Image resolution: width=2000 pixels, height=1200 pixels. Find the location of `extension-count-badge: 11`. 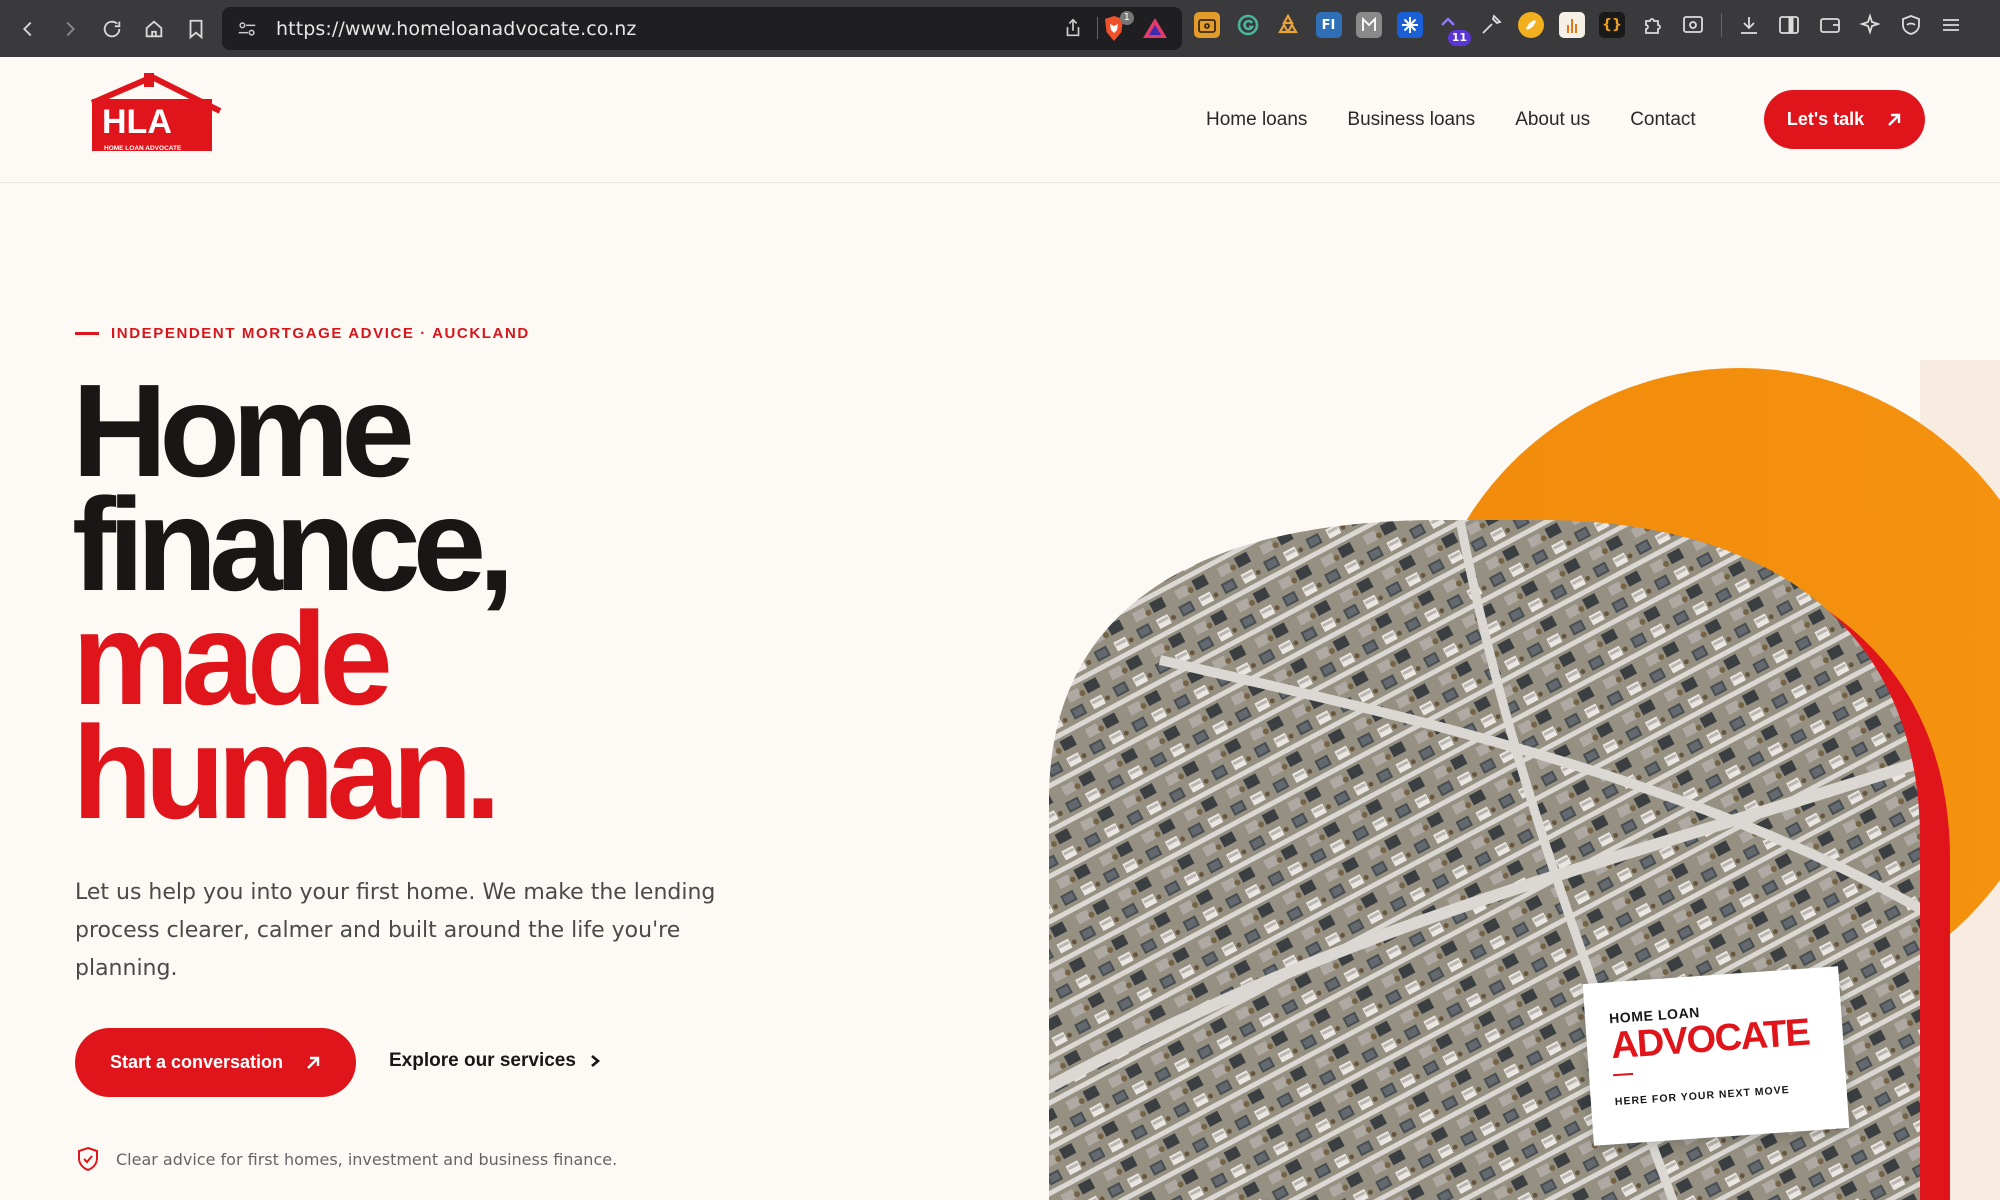

extension-count-badge: 11 is located at coordinates (1459, 38).